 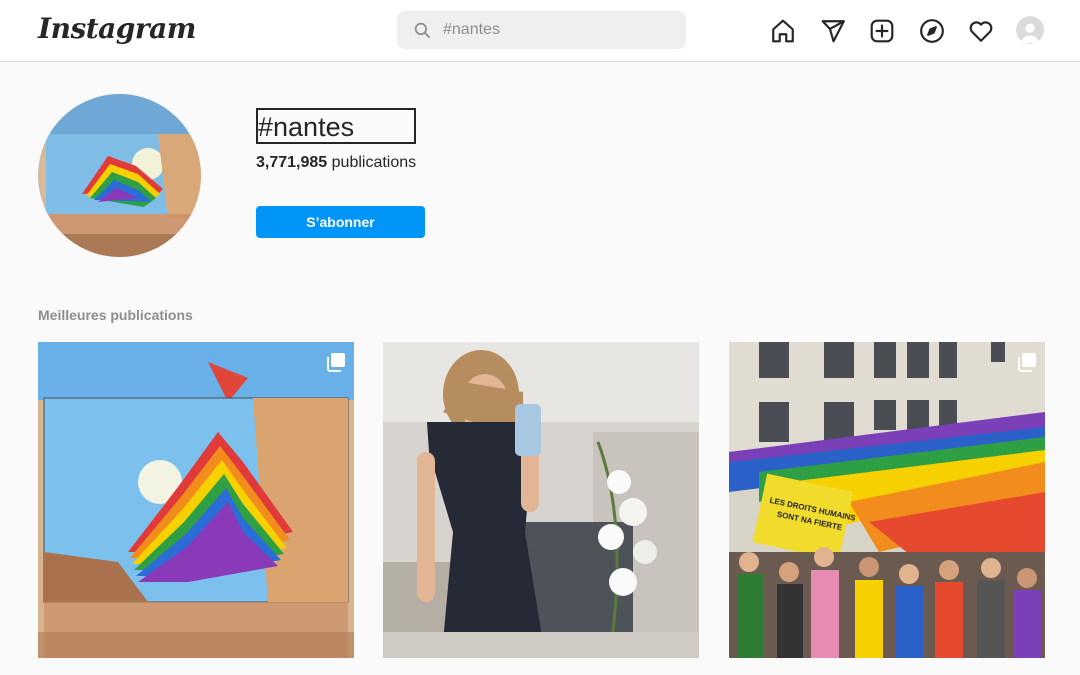 I want to click on post-image-pride-flag, so click(x=196, y=500).